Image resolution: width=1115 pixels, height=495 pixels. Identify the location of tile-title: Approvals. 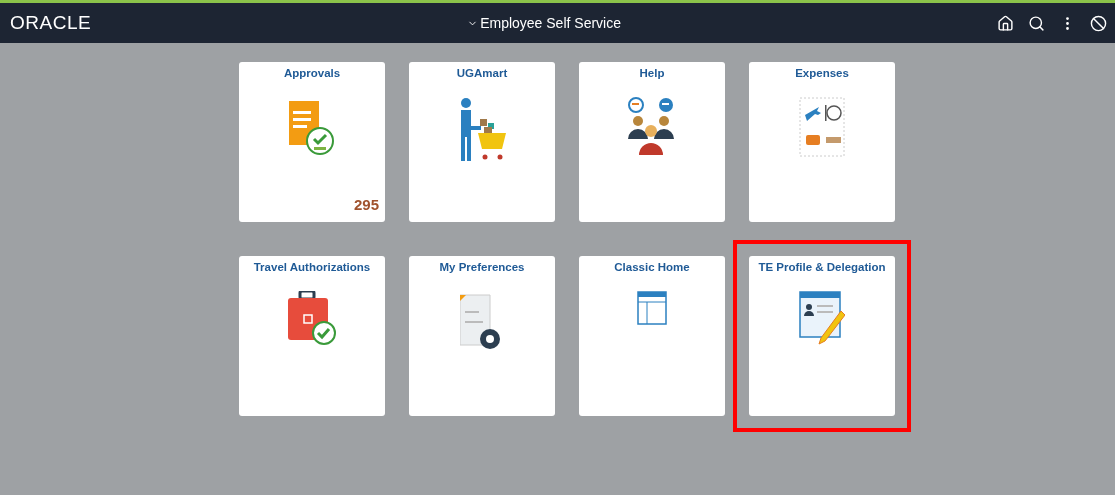
(312, 73).